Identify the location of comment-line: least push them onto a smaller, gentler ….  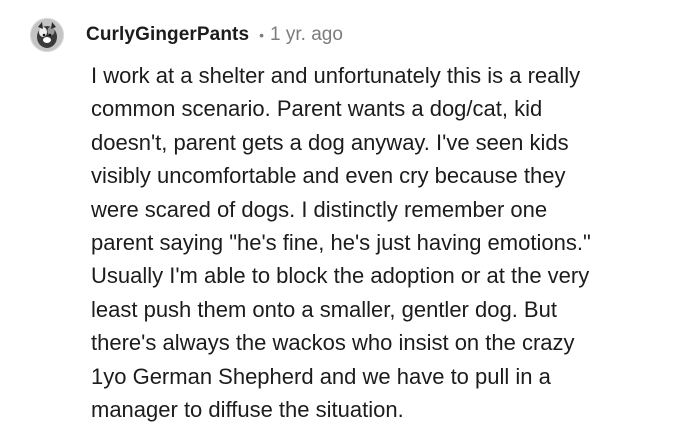
(324, 309).